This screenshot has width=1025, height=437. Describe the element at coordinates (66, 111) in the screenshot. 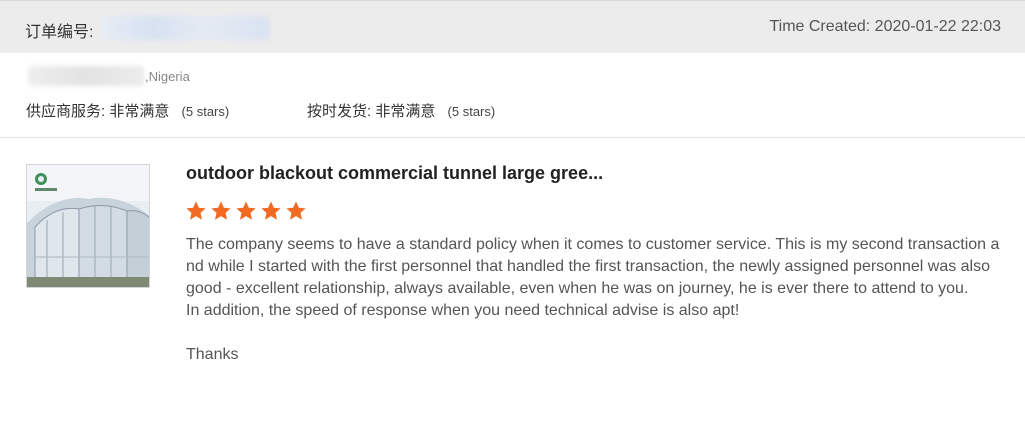

I see `supplier-service-label: 供应商服务:` at that location.